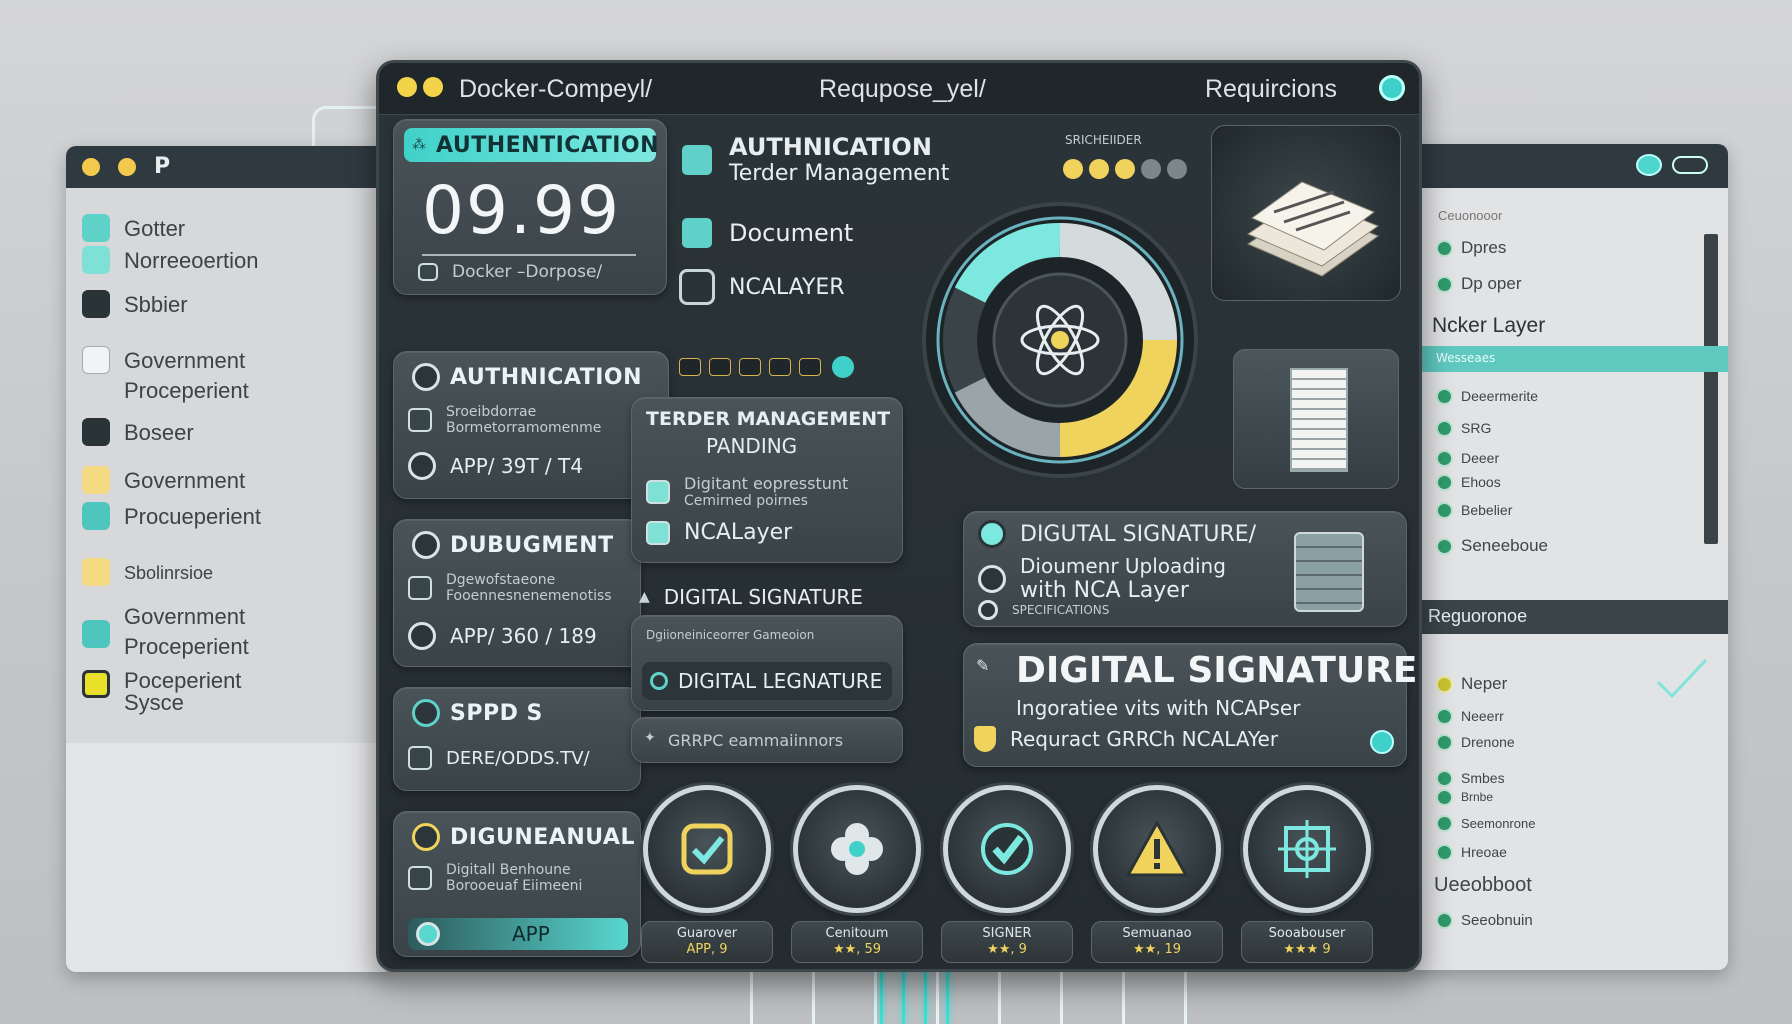 Image resolution: width=1792 pixels, height=1024 pixels. Describe the element at coordinates (1568, 359) in the screenshot. I see `right-list-selected-row: Wesseaes` at that location.